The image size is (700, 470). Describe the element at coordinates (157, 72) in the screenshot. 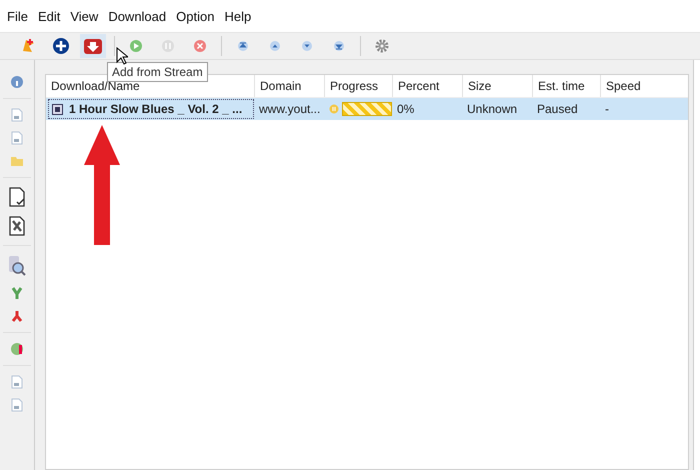

I see `tooltip: Add from Stream` at that location.